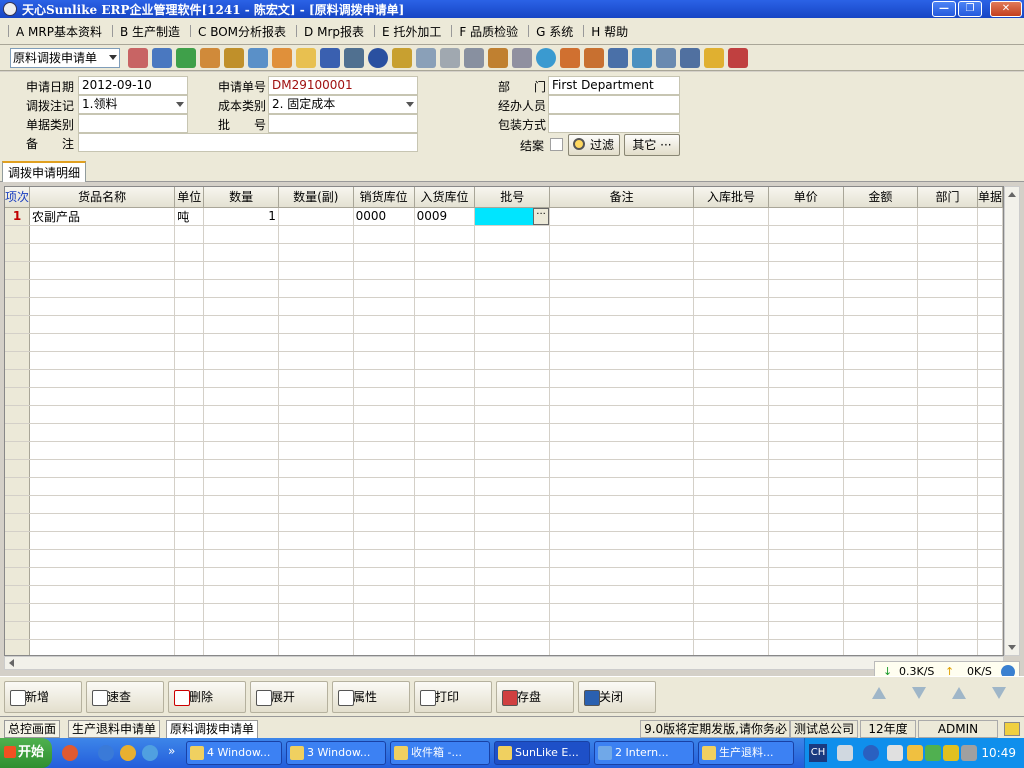 The height and width of the screenshot is (768, 1024). What do you see at coordinates (915, 753) in the screenshot?
I see `tray-clock-icon` at bounding box center [915, 753].